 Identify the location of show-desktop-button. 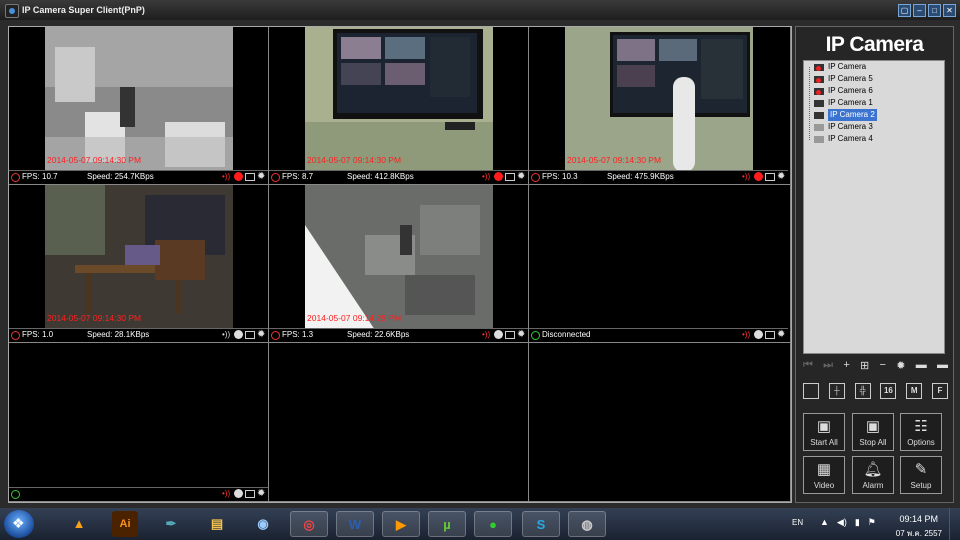
(954, 524).